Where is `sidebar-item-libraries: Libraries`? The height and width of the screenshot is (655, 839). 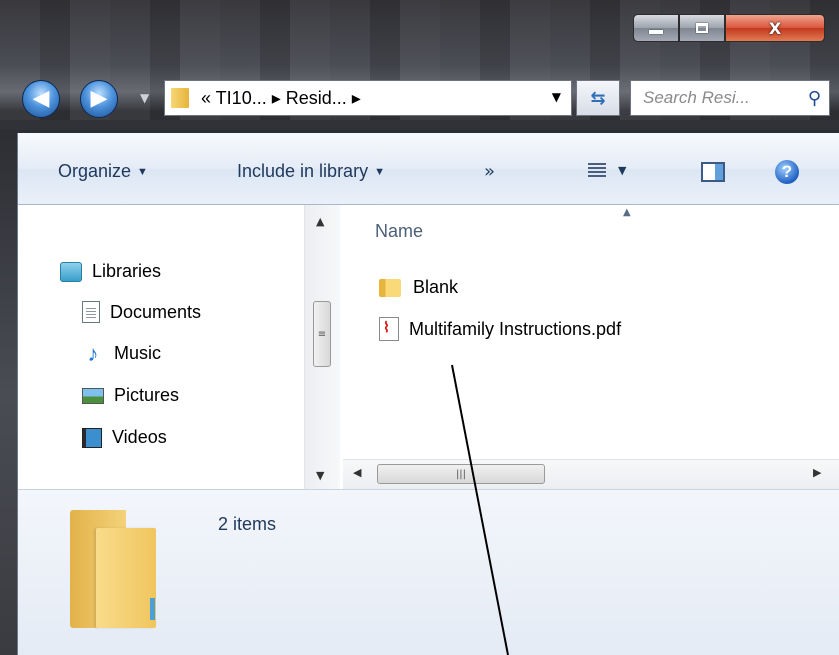
sidebar-item-libraries: Libraries is located at coordinates (110, 271).